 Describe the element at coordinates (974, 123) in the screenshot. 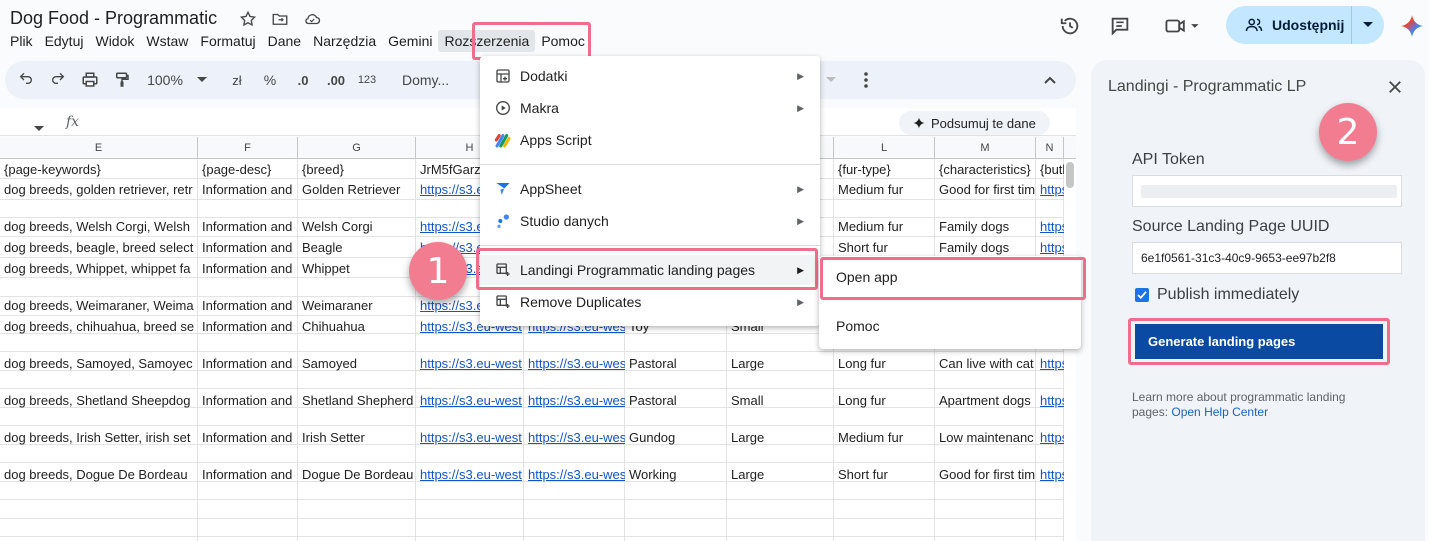

I see `summarize-data-chip: Podsumuj te dane` at that location.